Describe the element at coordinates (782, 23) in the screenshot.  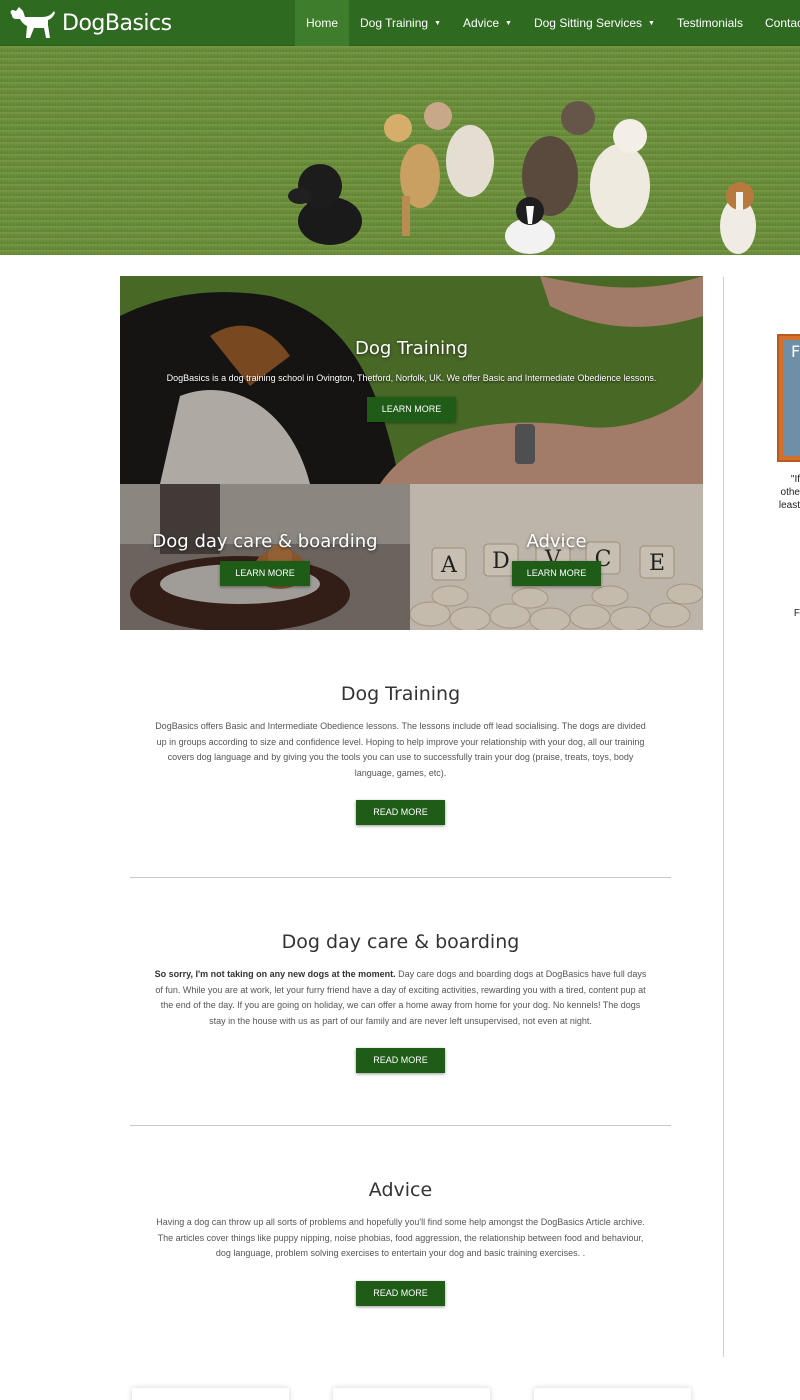
I see `nav-item-label: Contact` at that location.